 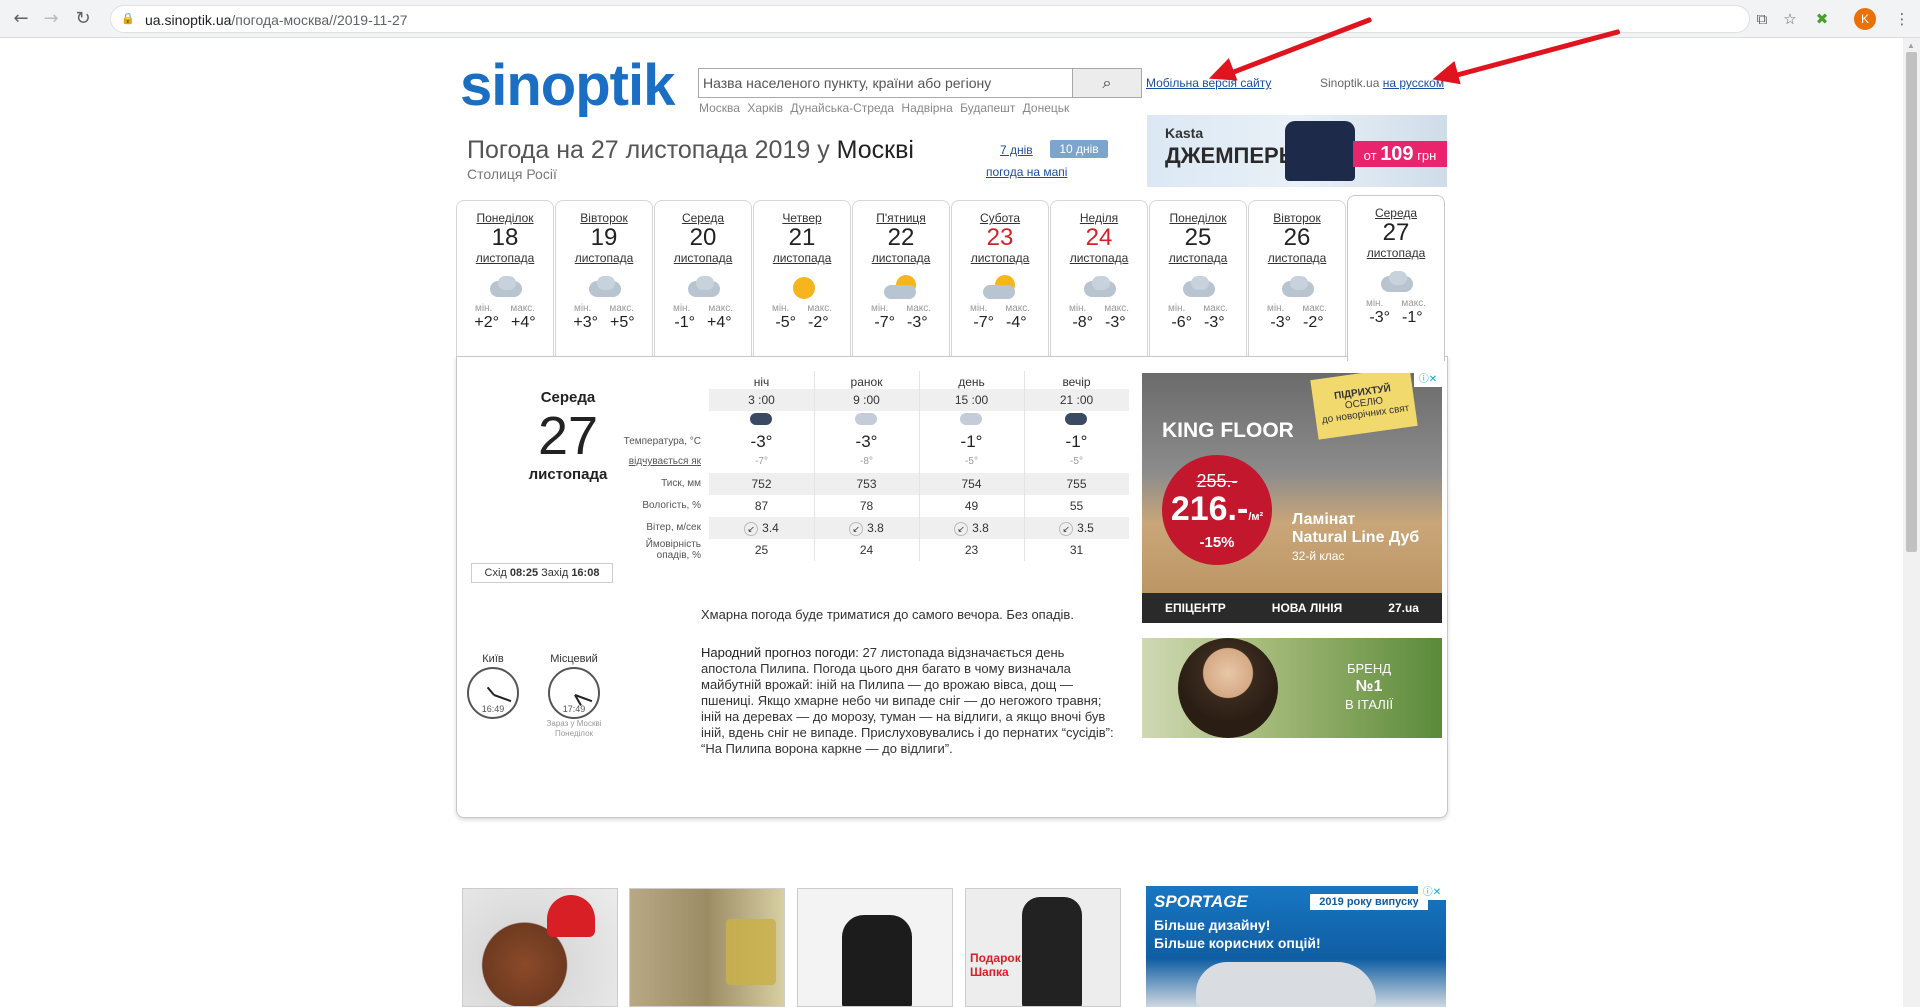 I want to click on map-link: погода на мапі, so click(x=1026, y=172).